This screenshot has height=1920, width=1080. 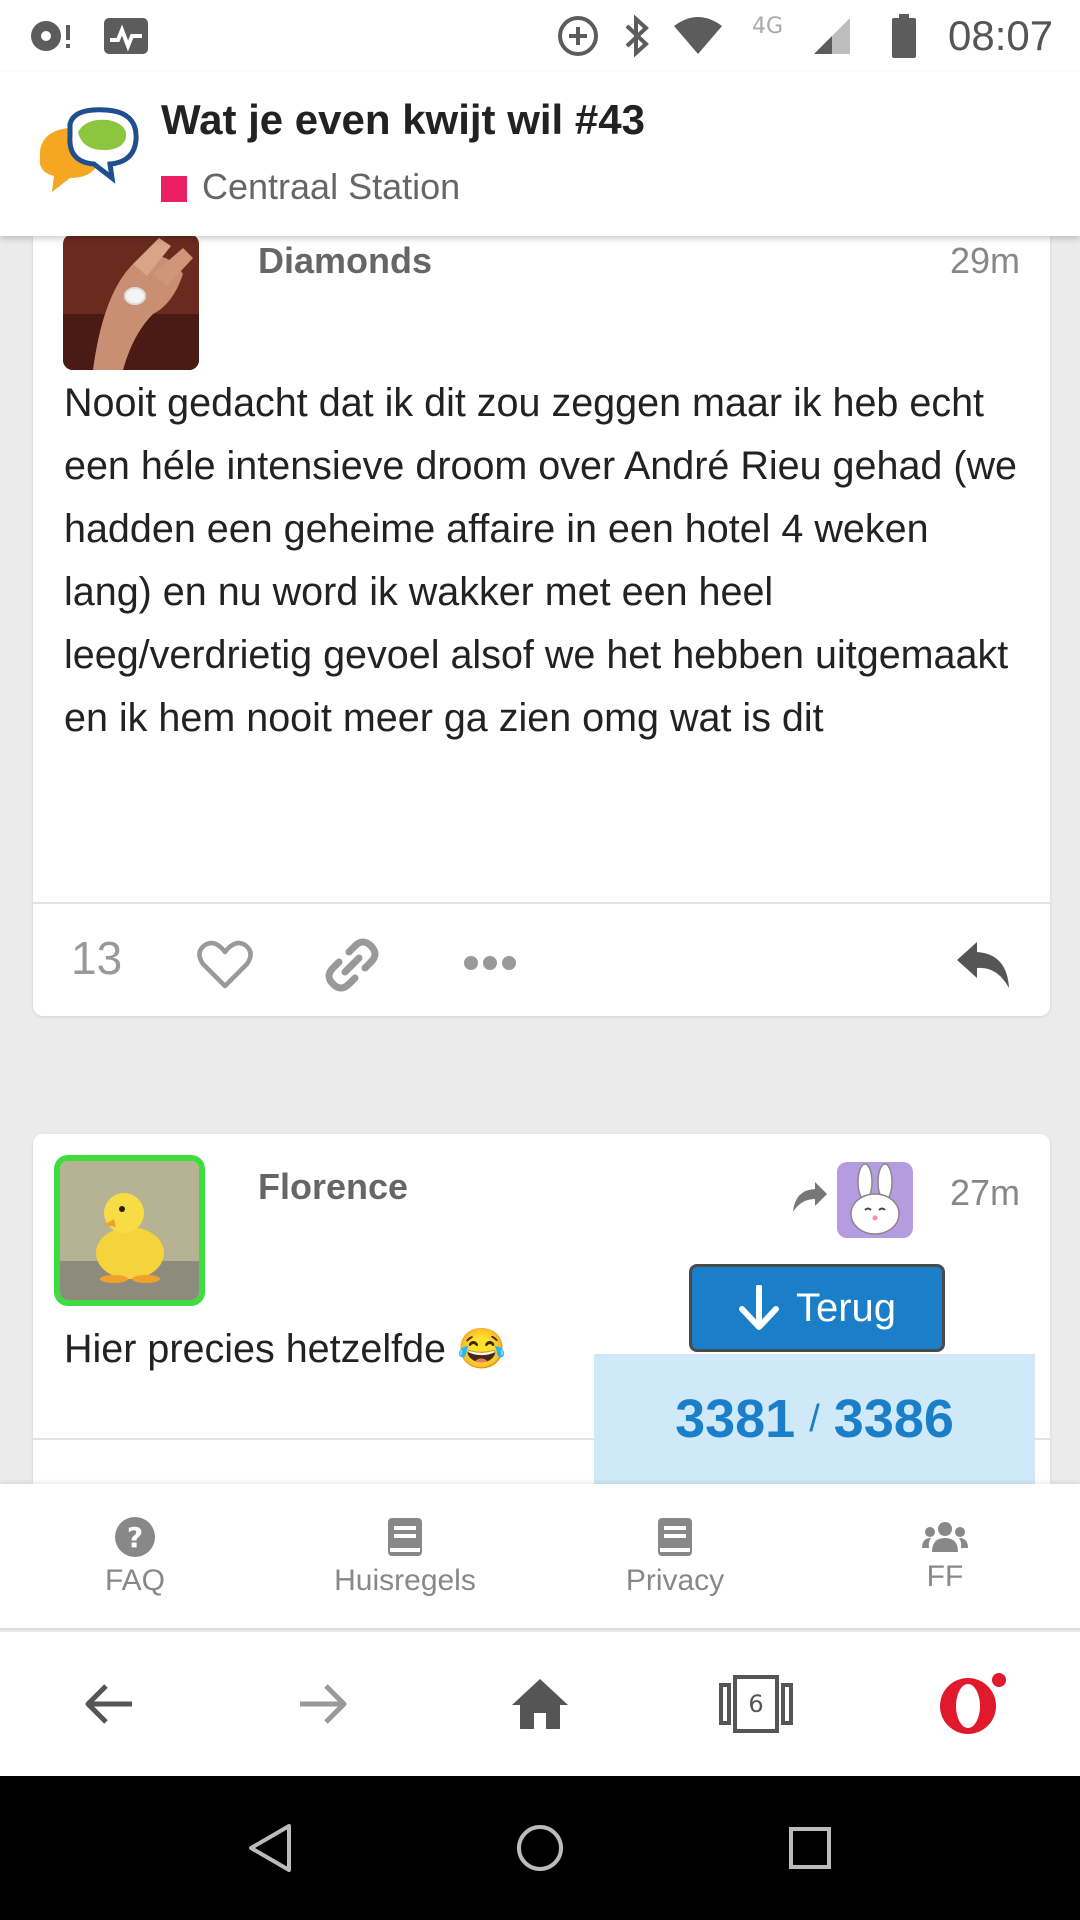 I want to click on opera-menu-button, so click(x=972, y=1704).